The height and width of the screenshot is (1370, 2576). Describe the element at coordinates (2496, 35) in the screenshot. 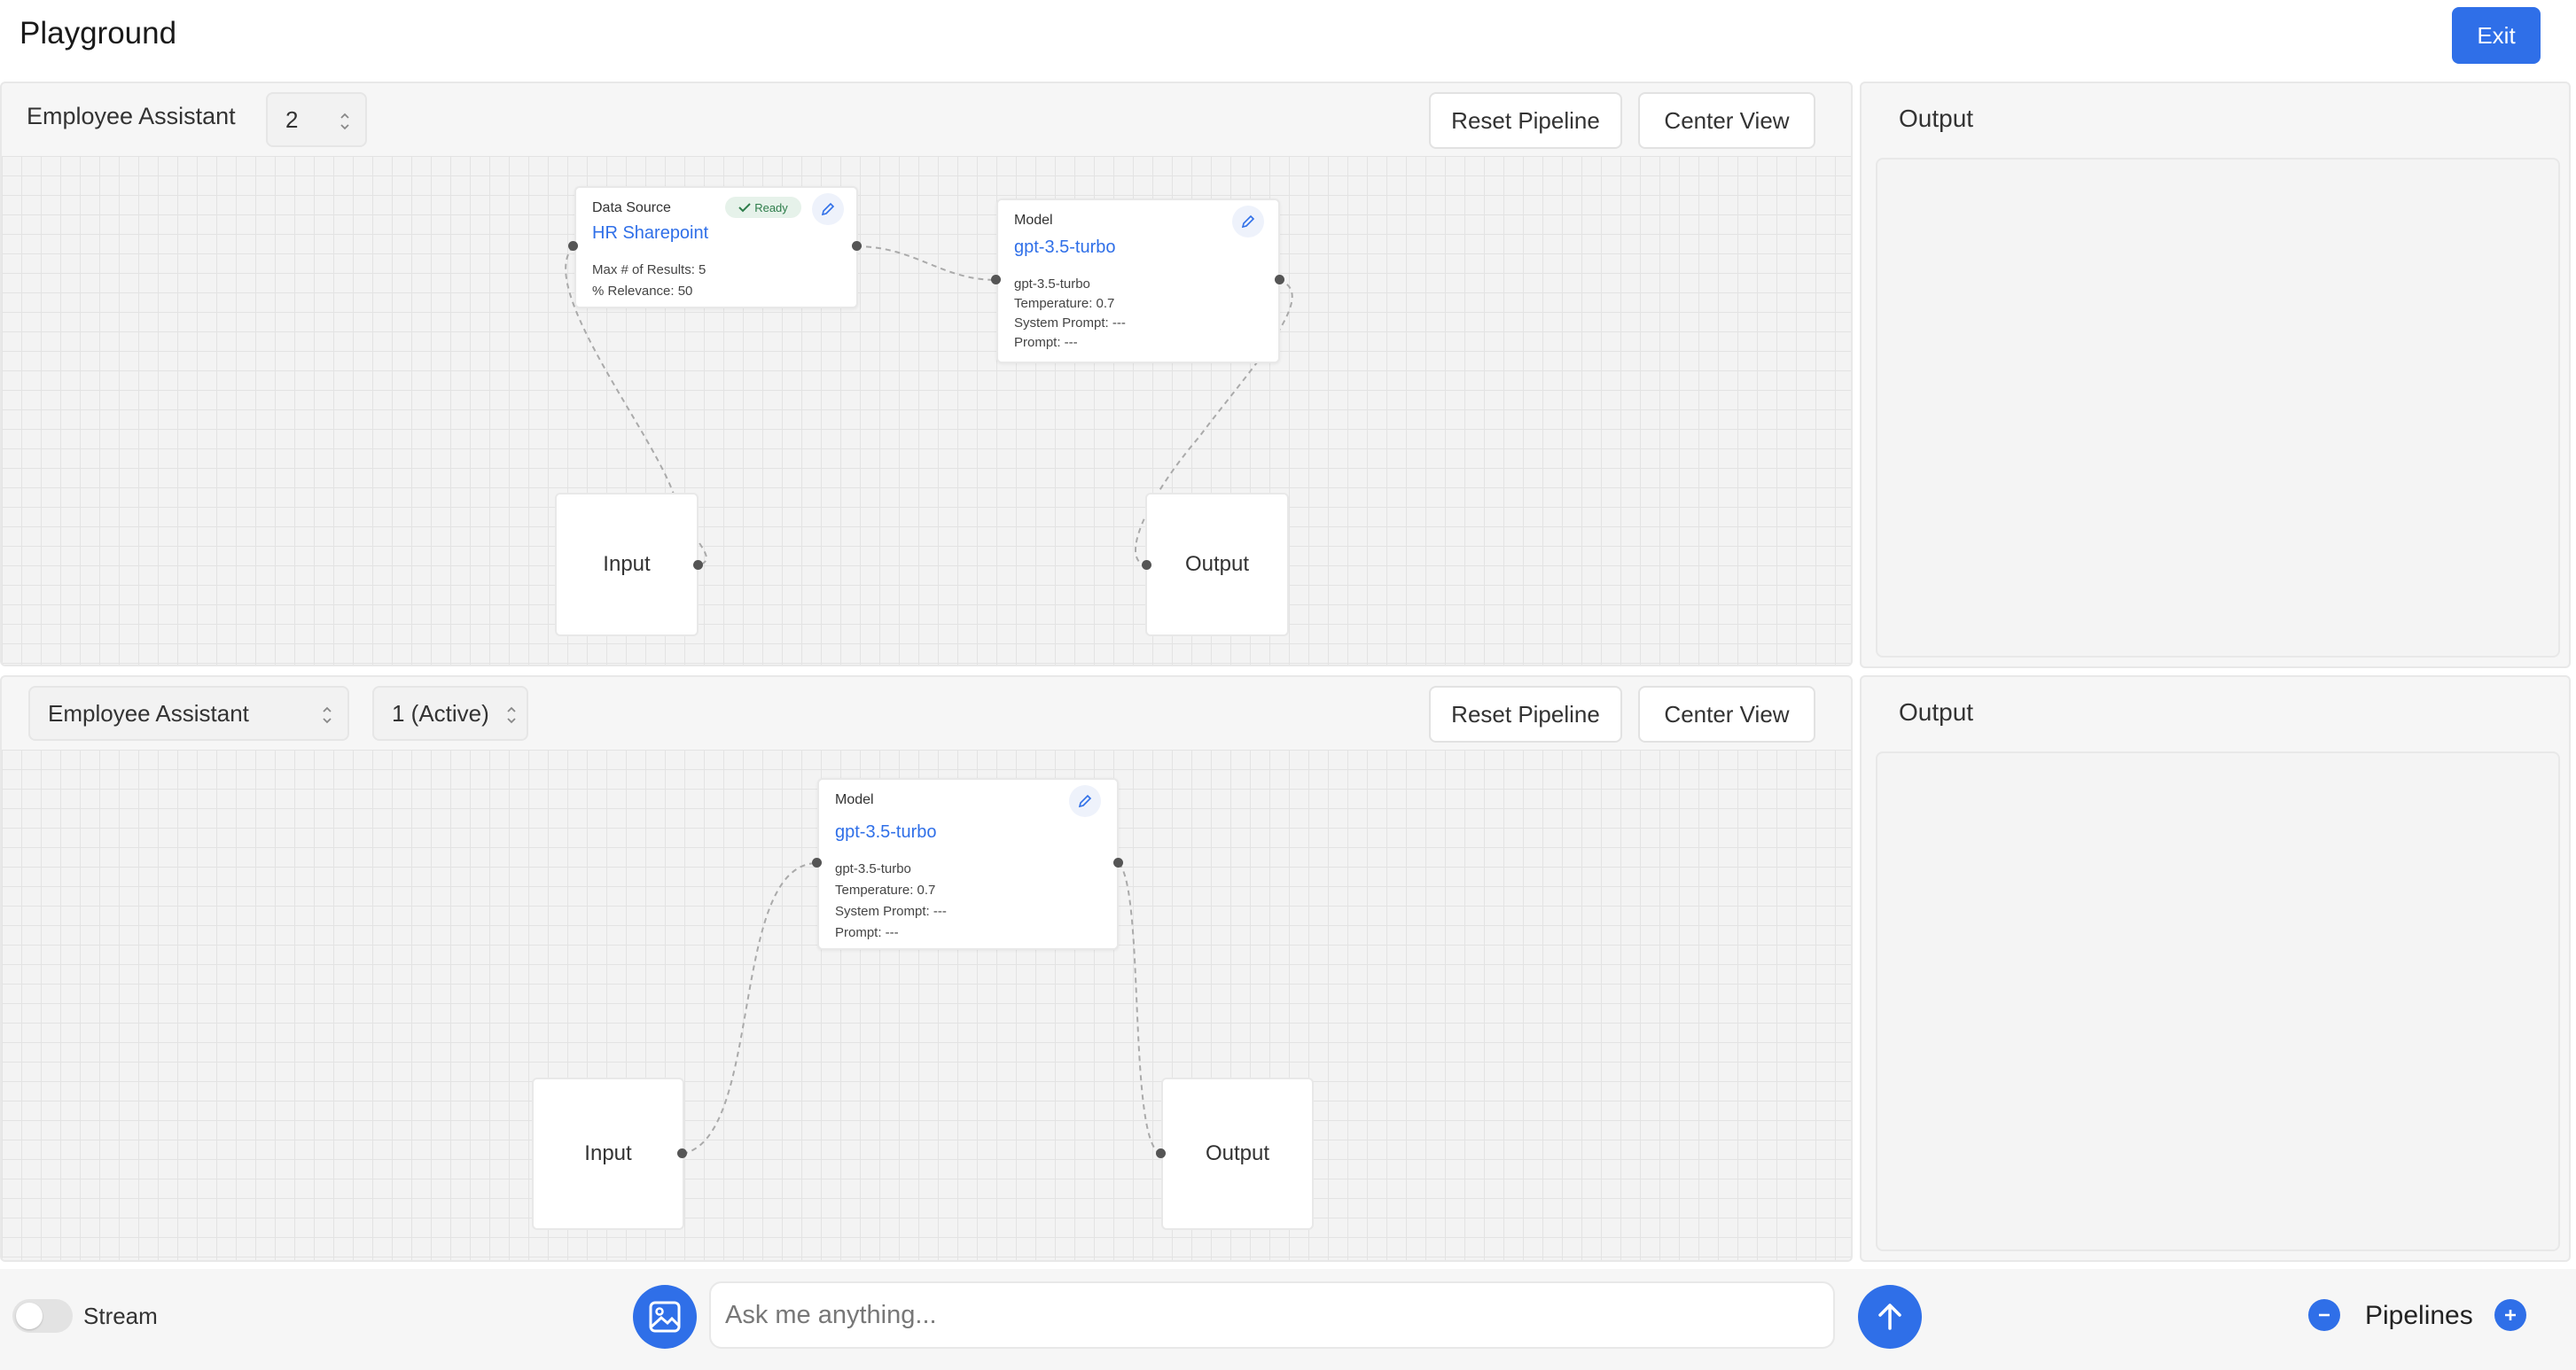

I see `exit-button: Exit` at that location.